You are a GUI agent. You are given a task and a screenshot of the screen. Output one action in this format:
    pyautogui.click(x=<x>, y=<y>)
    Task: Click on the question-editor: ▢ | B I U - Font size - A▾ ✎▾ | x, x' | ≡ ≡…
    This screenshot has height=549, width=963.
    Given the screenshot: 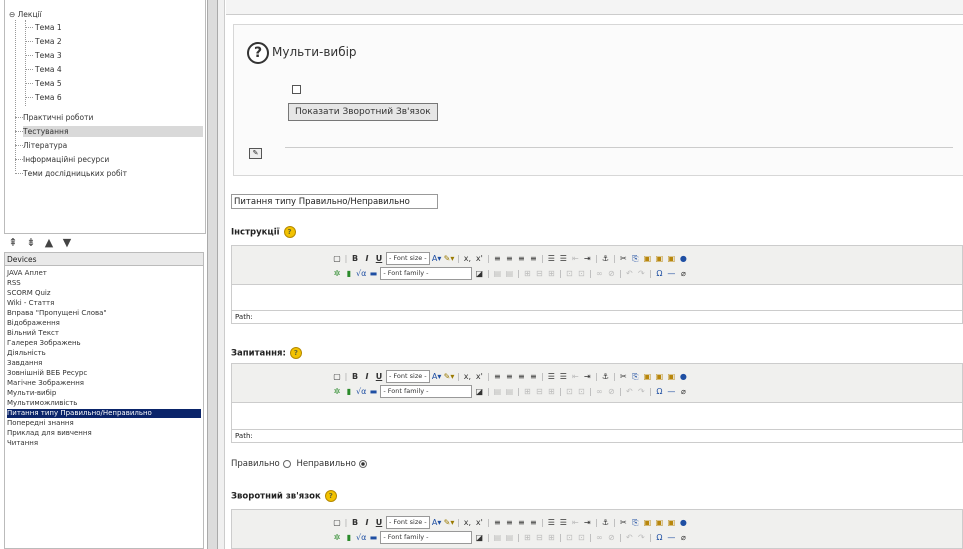 What is the action you would take?
    pyautogui.click(x=597, y=403)
    